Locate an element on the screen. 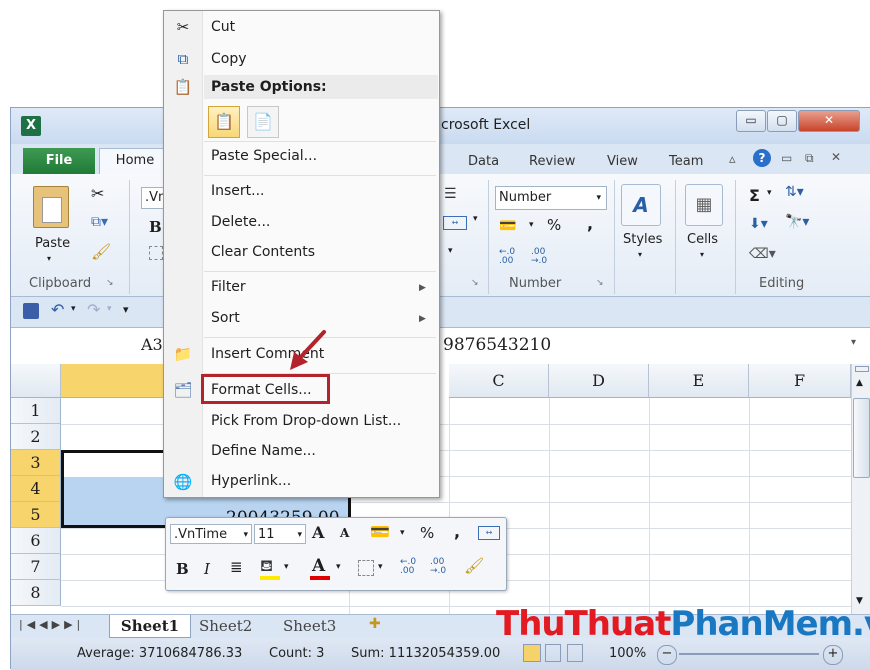 This screenshot has height=670, width=870. merge-dropdown-icon: ▾ is located at coordinates (475, 219).